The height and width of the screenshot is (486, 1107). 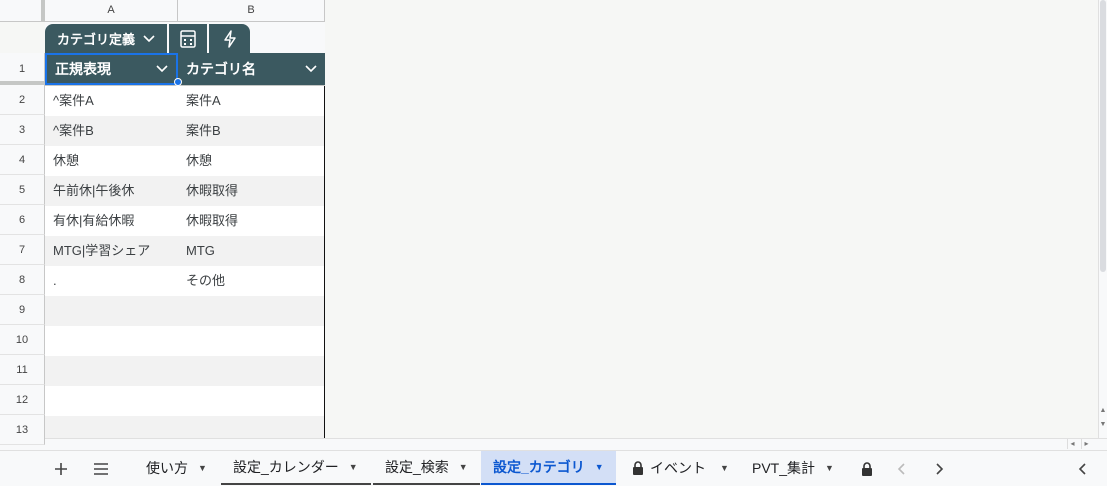 I want to click on lightning-icon, so click(x=229, y=38).